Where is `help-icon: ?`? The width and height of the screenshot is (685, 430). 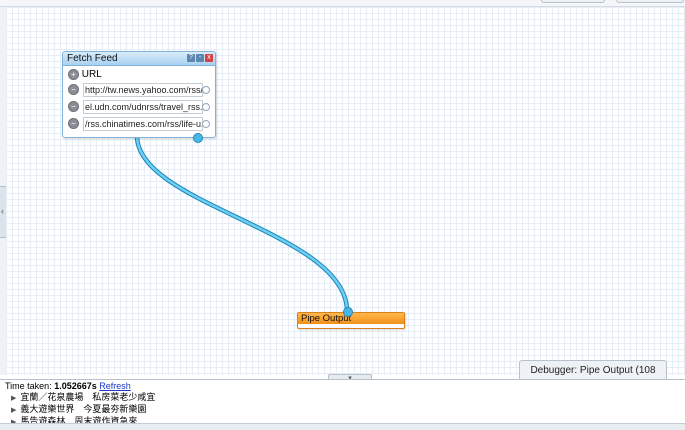 help-icon: ? is located at coordinates (191, 58).